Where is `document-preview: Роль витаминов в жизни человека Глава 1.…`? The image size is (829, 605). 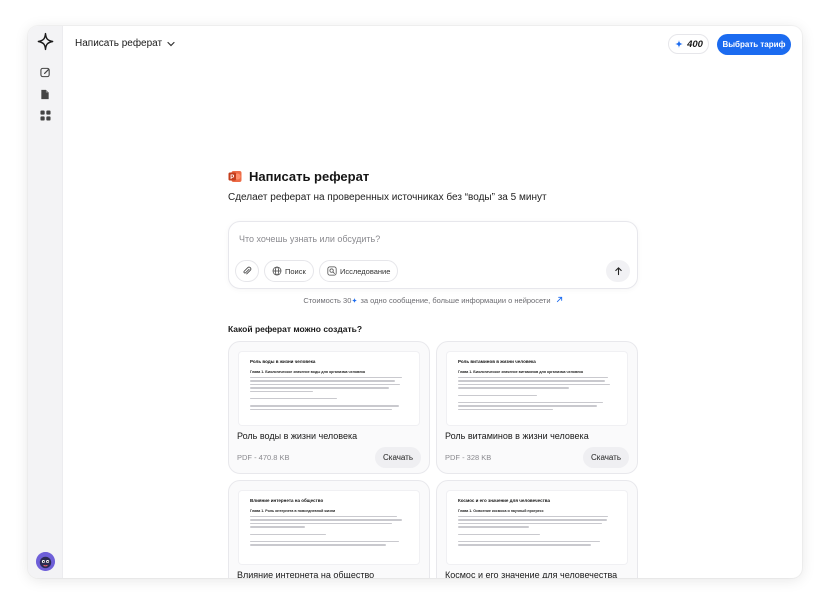 document-preview: Роль витаминов в жизни человека Глава 1.… is located at coordinates (537, 388).